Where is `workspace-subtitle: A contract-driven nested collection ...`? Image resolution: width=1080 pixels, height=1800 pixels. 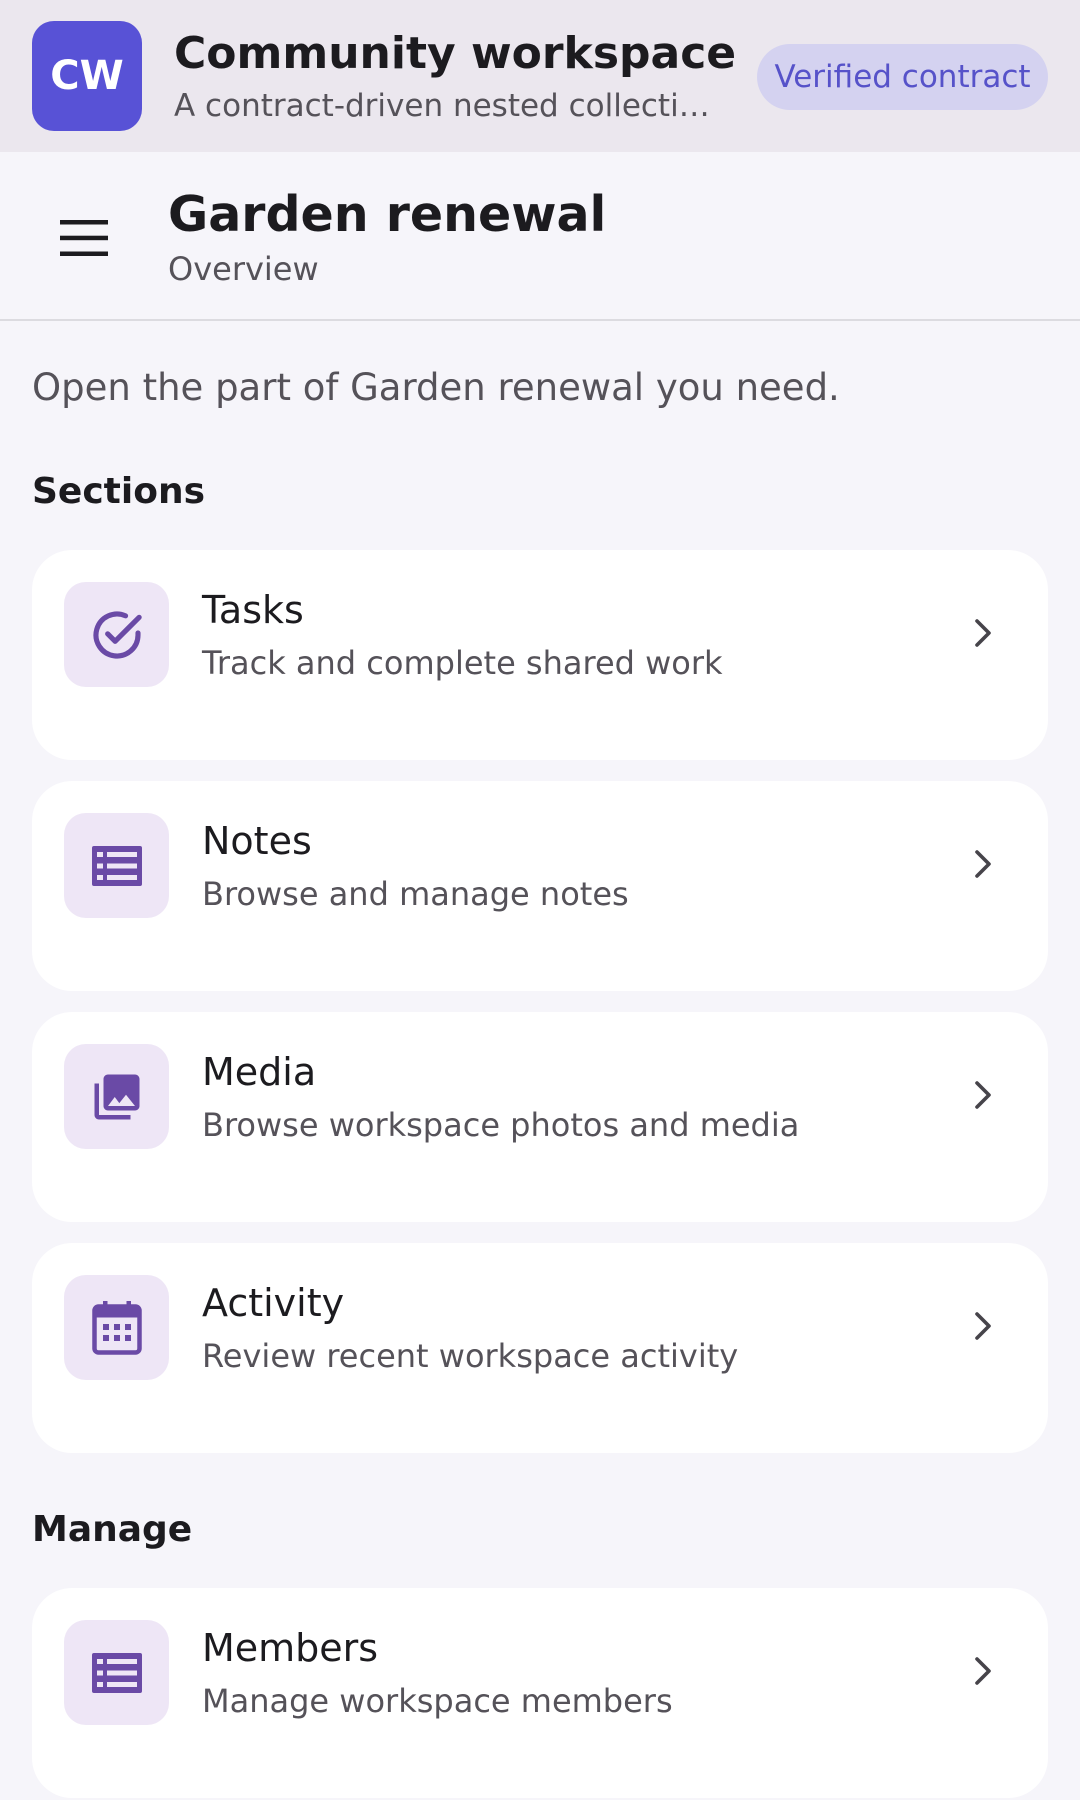
workspace-subtitle: A contract-driven nested collection ... is located at coordinates (449, 106).